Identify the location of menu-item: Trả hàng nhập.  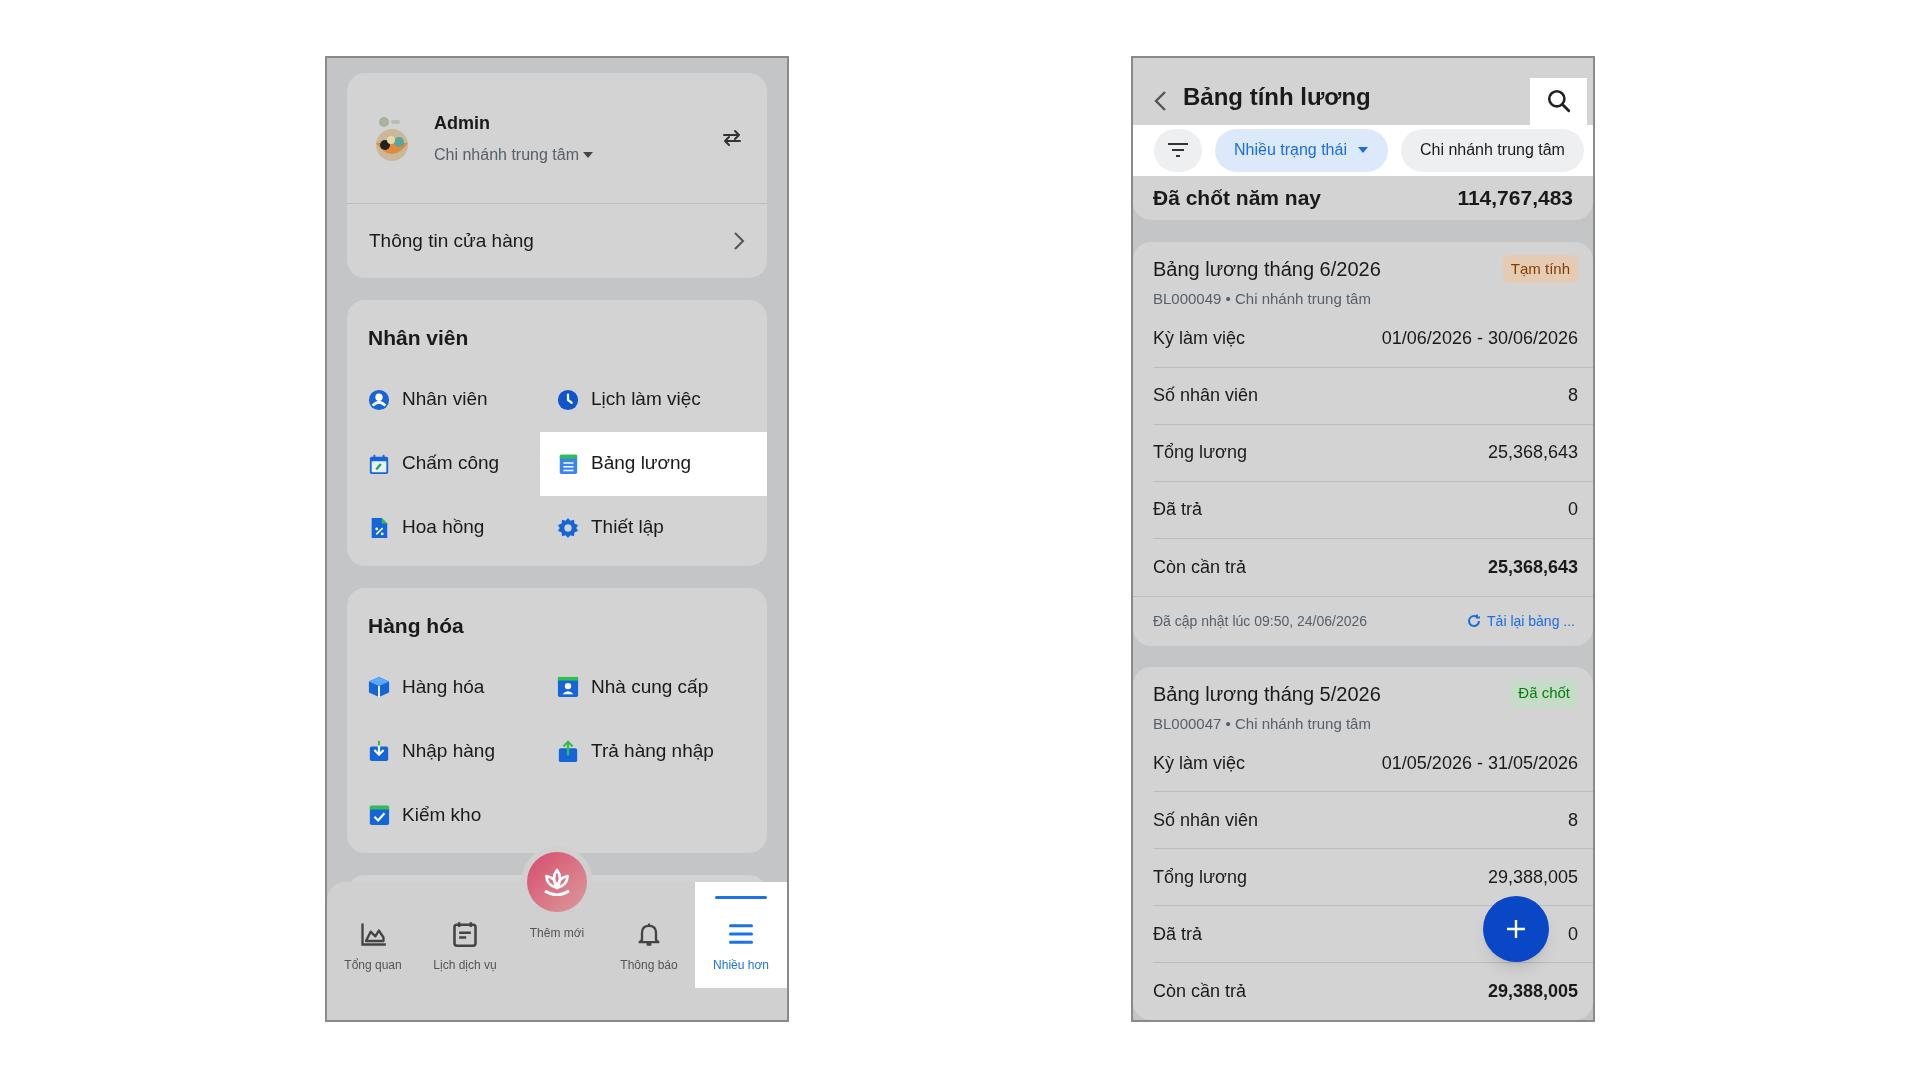
(653, 751).